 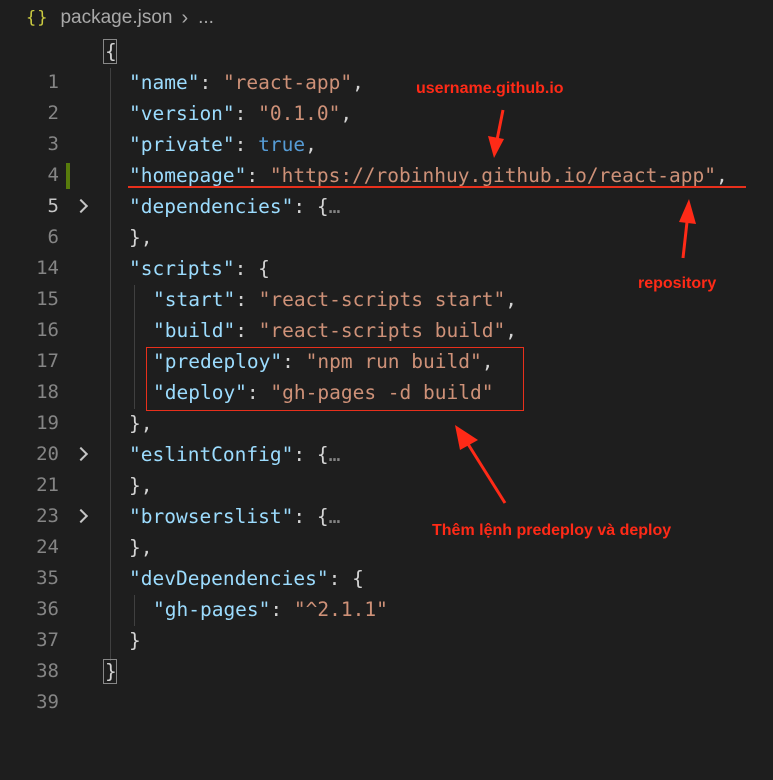 What do you see at coordinates (335, 379) in the screenshot?
I see `predeploy-deploy-highlight-box` at bounding box center [335, 379].